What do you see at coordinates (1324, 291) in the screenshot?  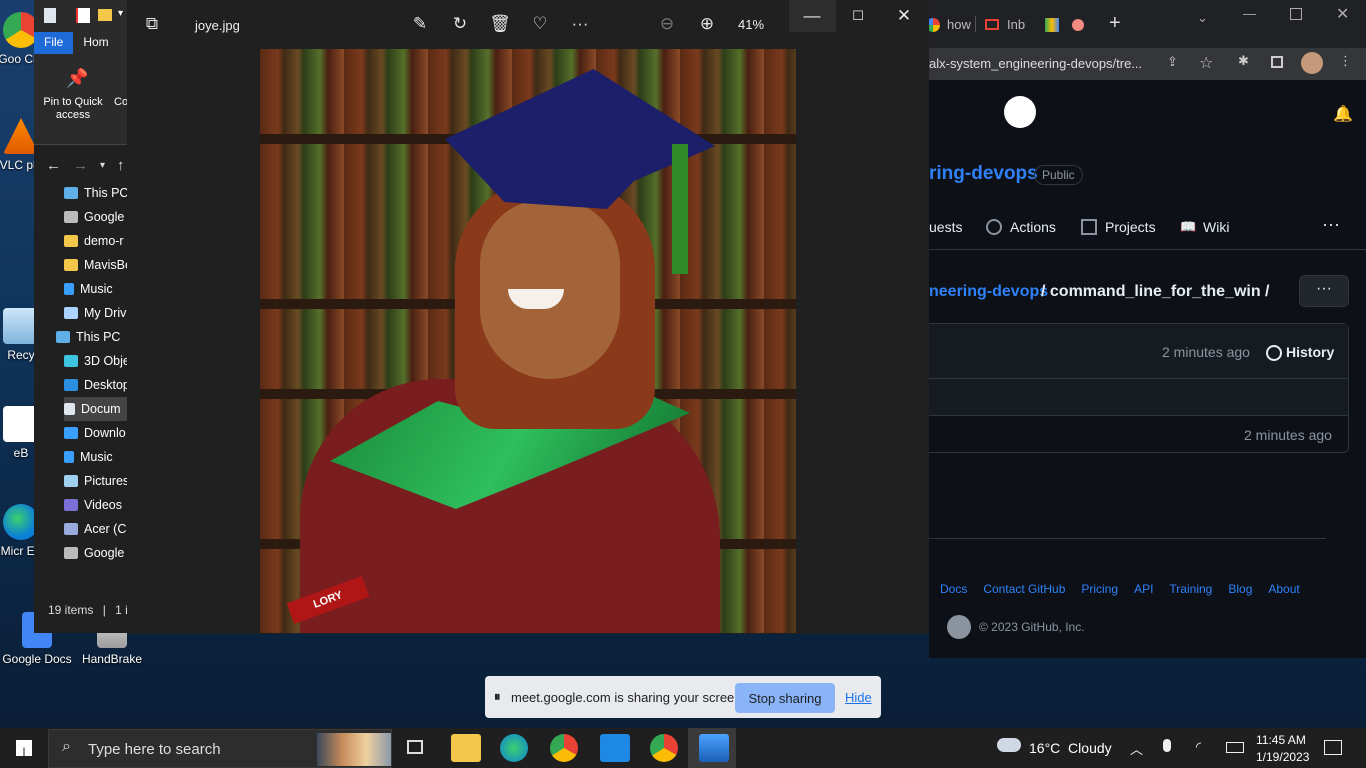 I see `file-options-button: ···` at bounding box center [1324, 291].